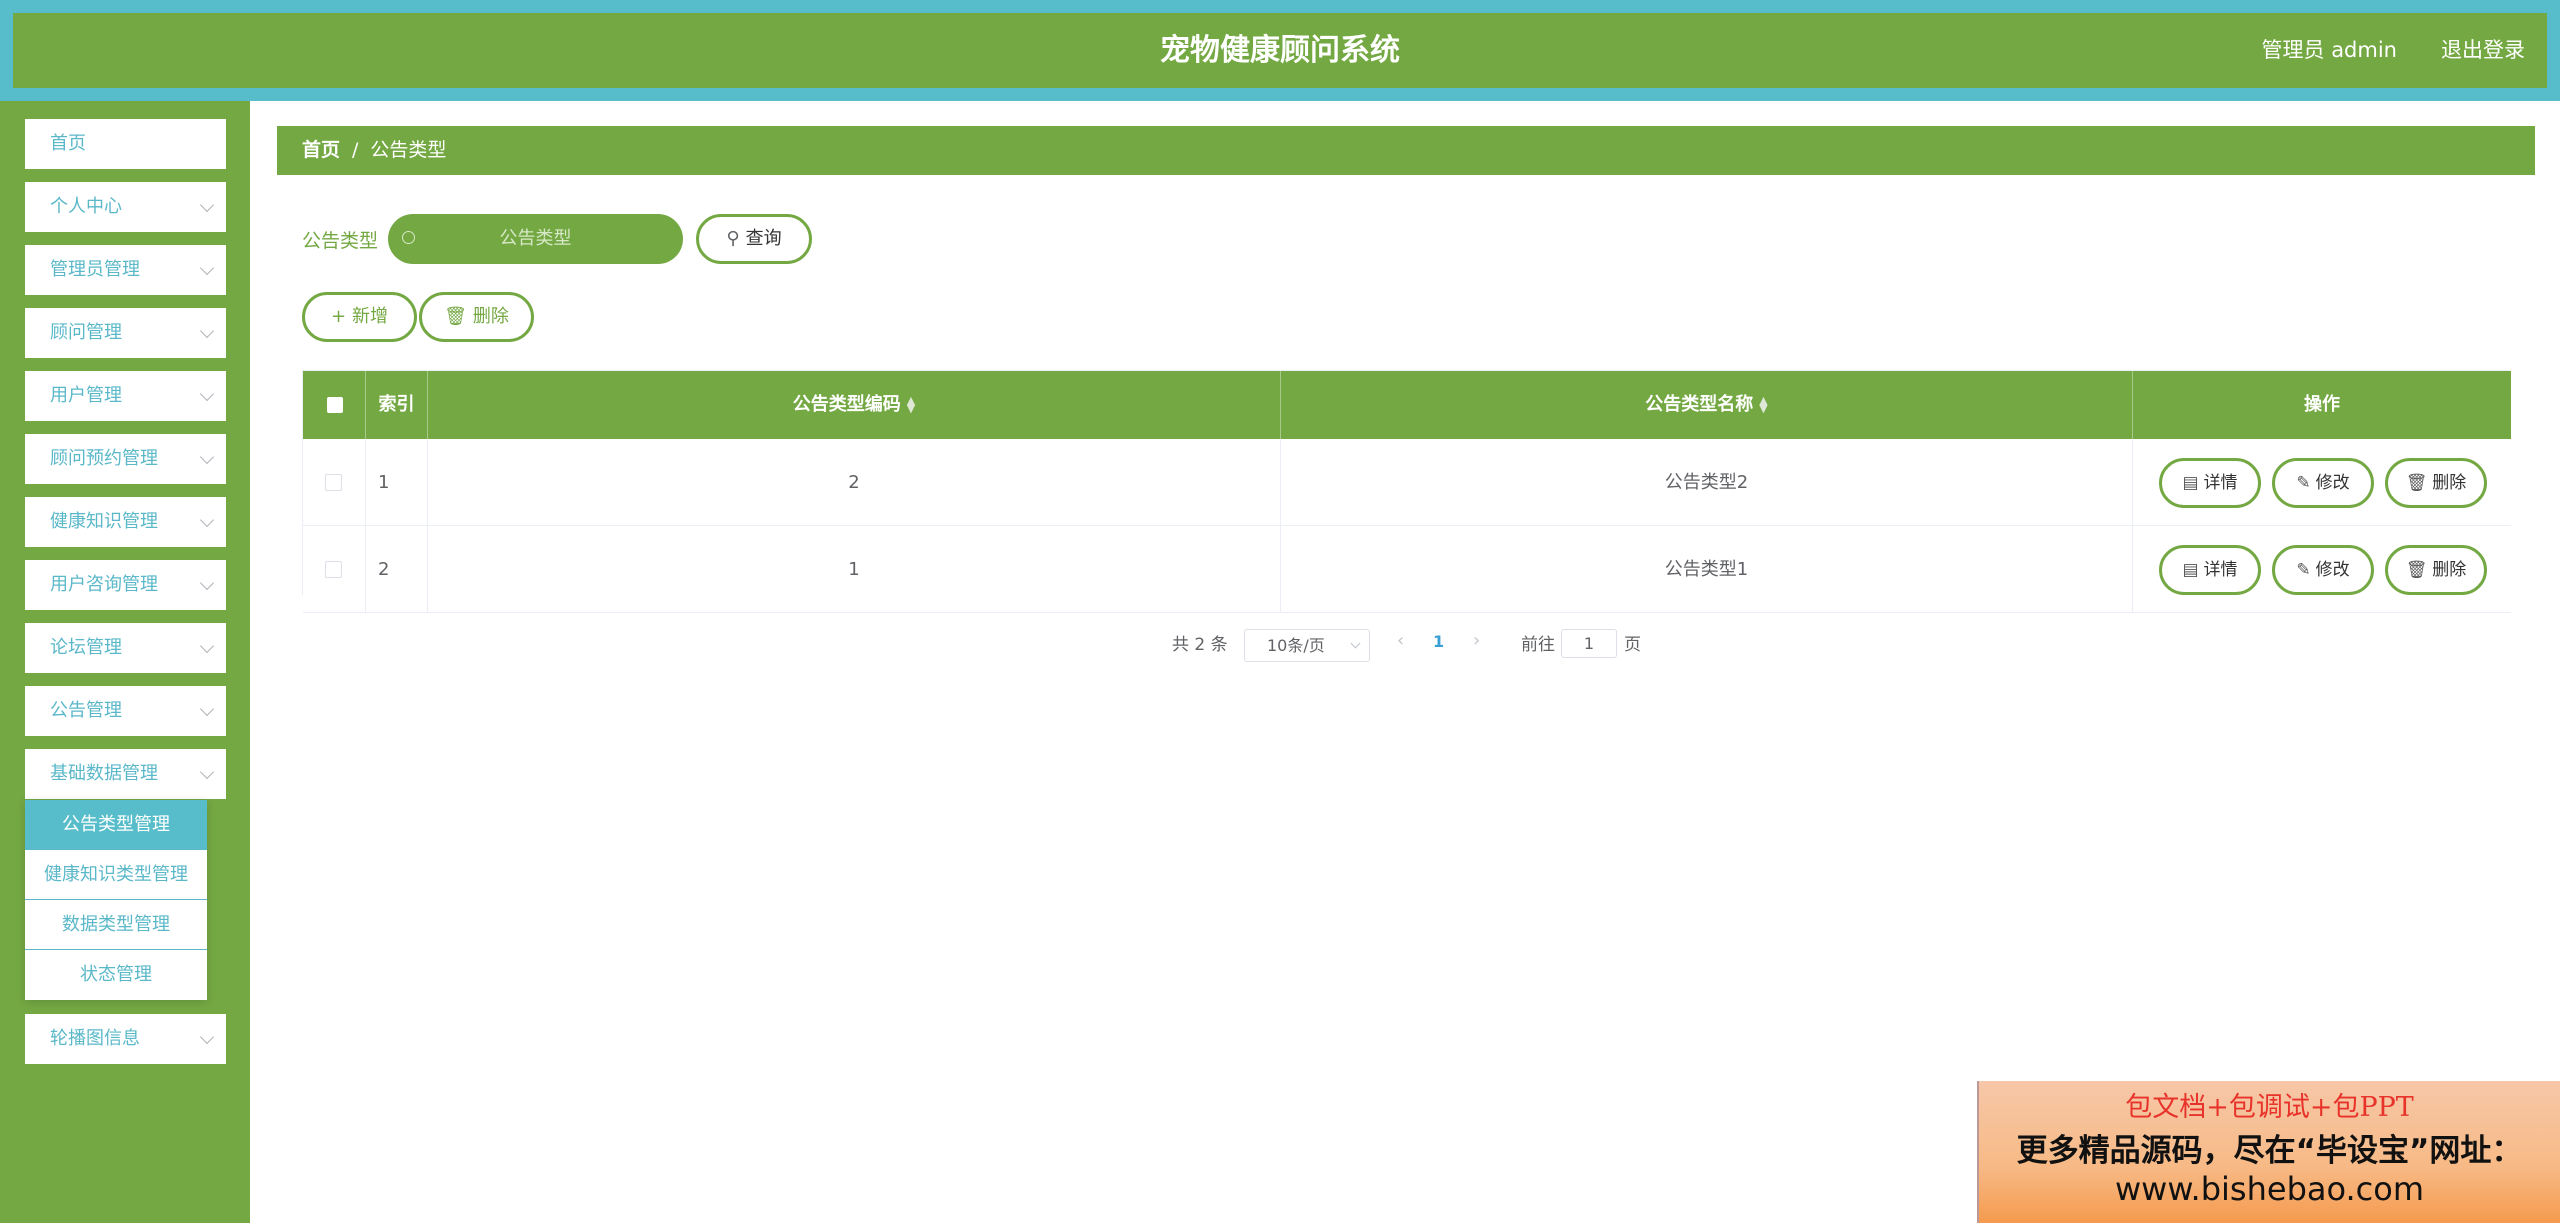 The image size is (2560, 1223). I want to click on select-all-checkbox, so click(335, 405).